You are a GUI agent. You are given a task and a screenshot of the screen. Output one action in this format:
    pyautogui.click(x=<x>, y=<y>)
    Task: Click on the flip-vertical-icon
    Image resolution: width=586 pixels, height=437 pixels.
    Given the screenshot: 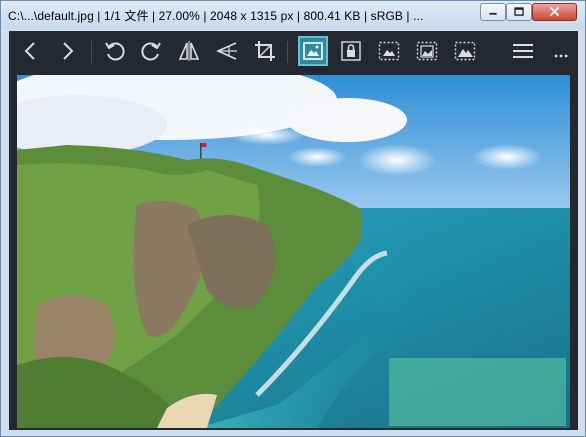 What is the action you would take?
    pyautogui.click(x=226, y=51)
    